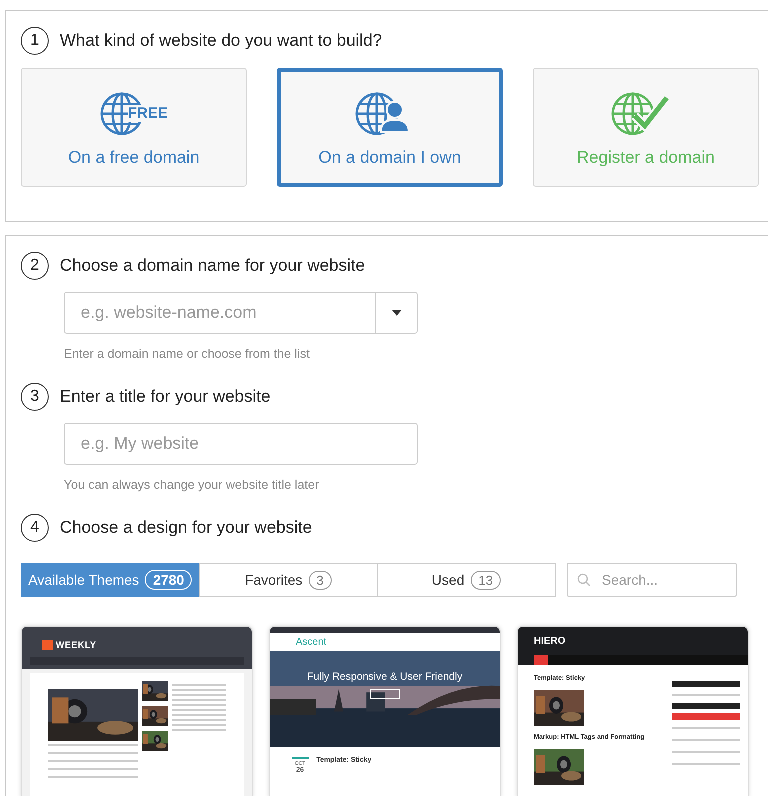 This screenshot has width=768, height=796. What do you see at coordinates (397, 313) in the screenshot?
I see `caret-icon` at bounding box center [397, 313].